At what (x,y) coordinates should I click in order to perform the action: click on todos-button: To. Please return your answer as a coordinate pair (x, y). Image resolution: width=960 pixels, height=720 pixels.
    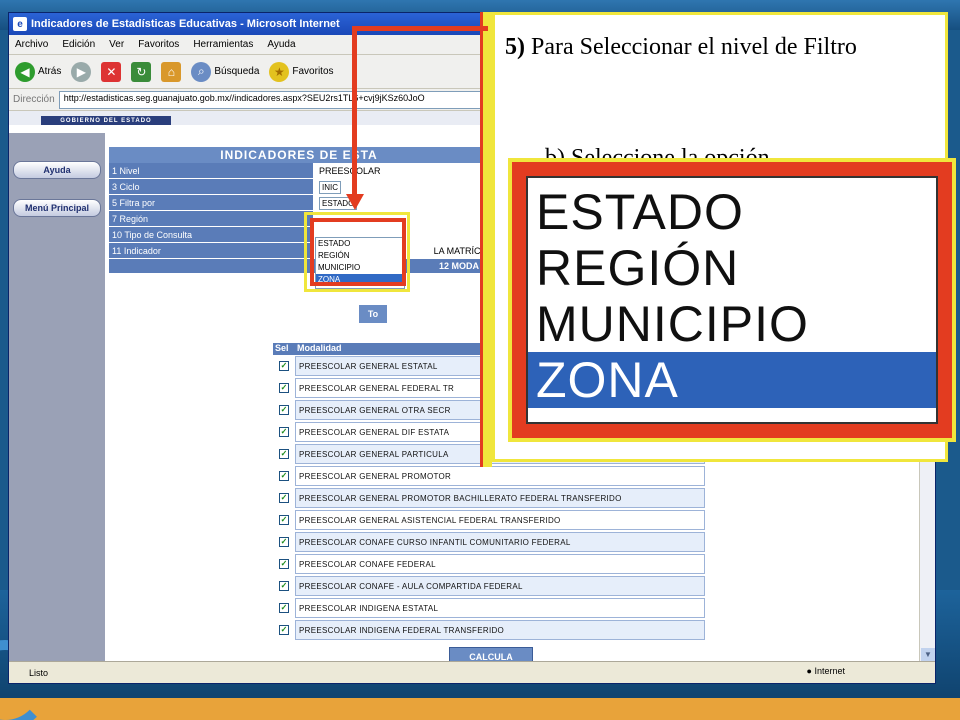
    Looking at the image, I should click on (373, 314).